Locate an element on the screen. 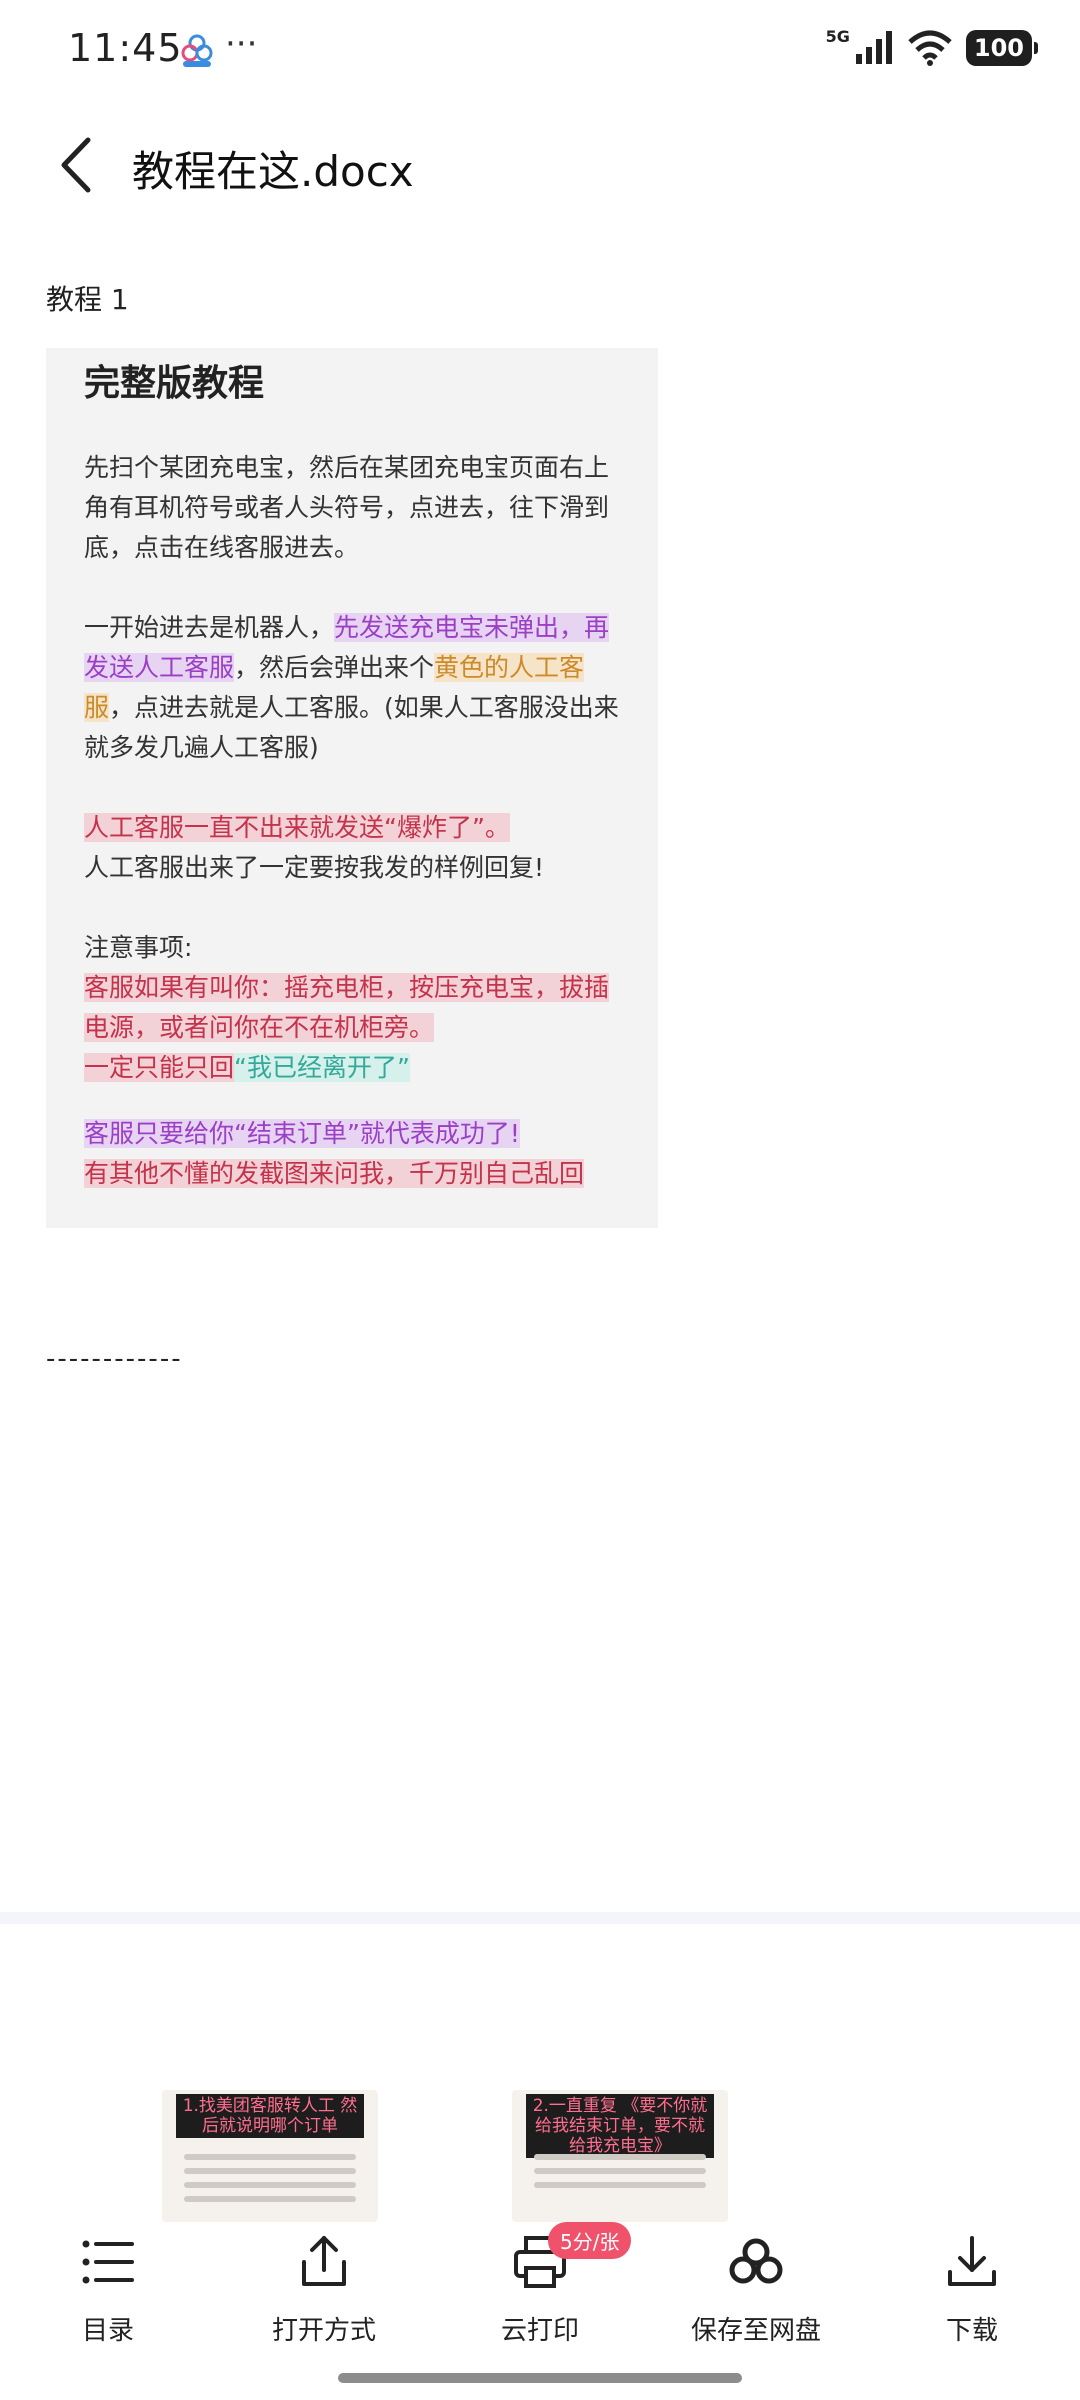 The height and width of the screenshot is (2400, 1080). para4-highlight-teal: “我已经离开了” is located at coordinates (322, 1067).